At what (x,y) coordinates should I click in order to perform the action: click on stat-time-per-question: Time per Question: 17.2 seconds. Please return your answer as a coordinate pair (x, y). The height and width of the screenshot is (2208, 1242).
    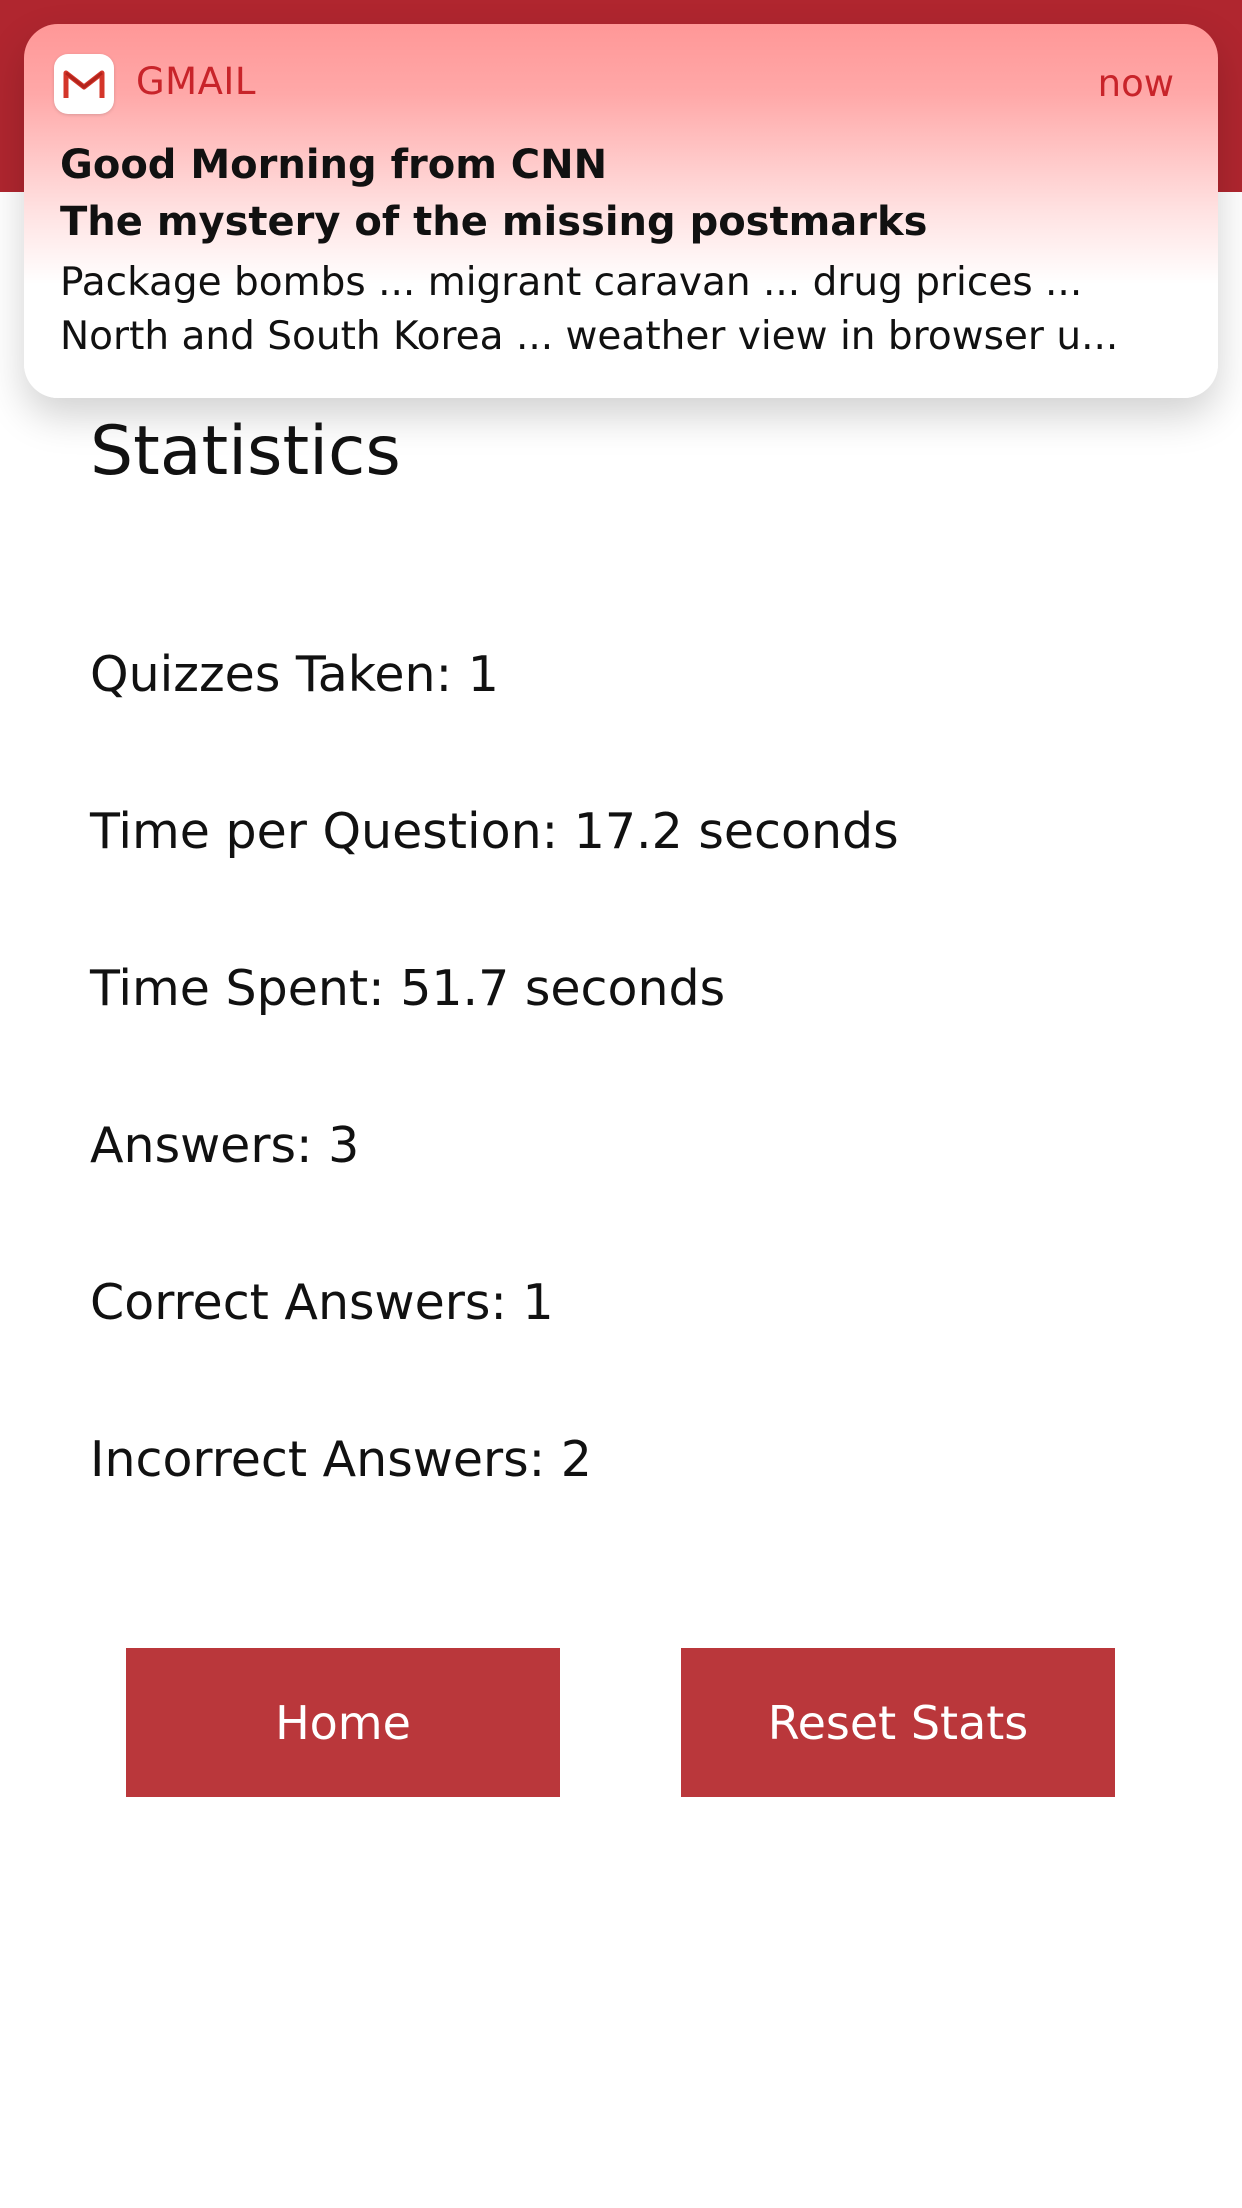
    Looking at the image, I should click on (494, 831).